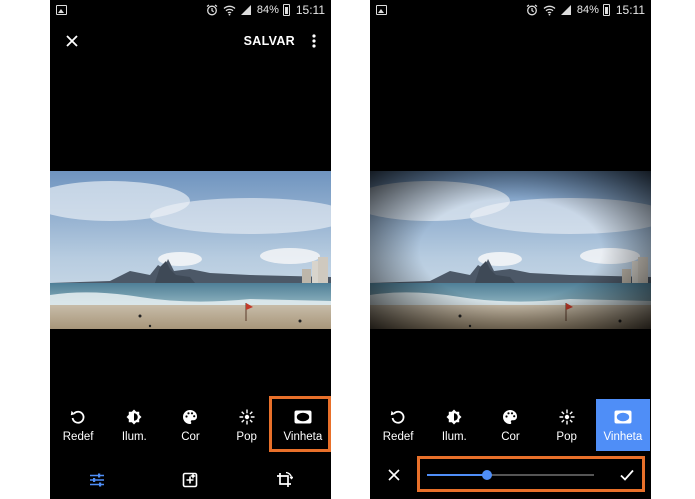  I want to click on highlight-vignette-slider, so click(531, 474).